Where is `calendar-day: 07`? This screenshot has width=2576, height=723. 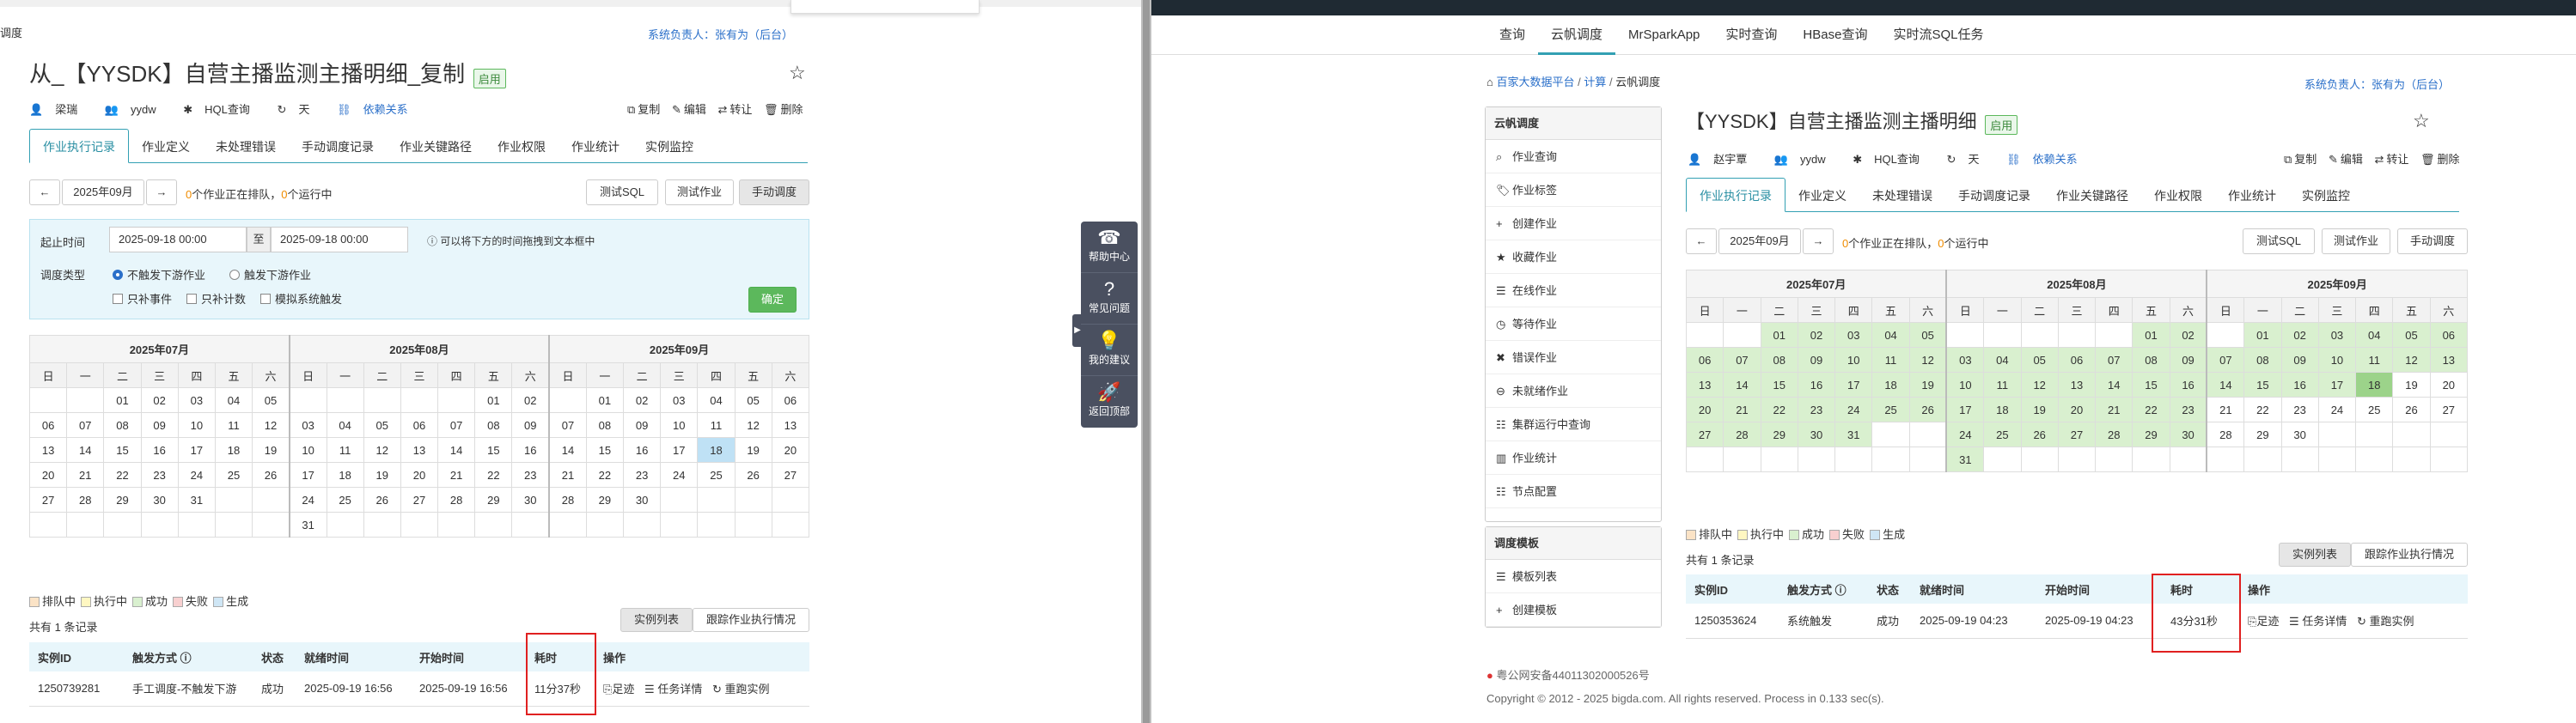 calendar-day: 07 is located at coordinates (2114, 360).